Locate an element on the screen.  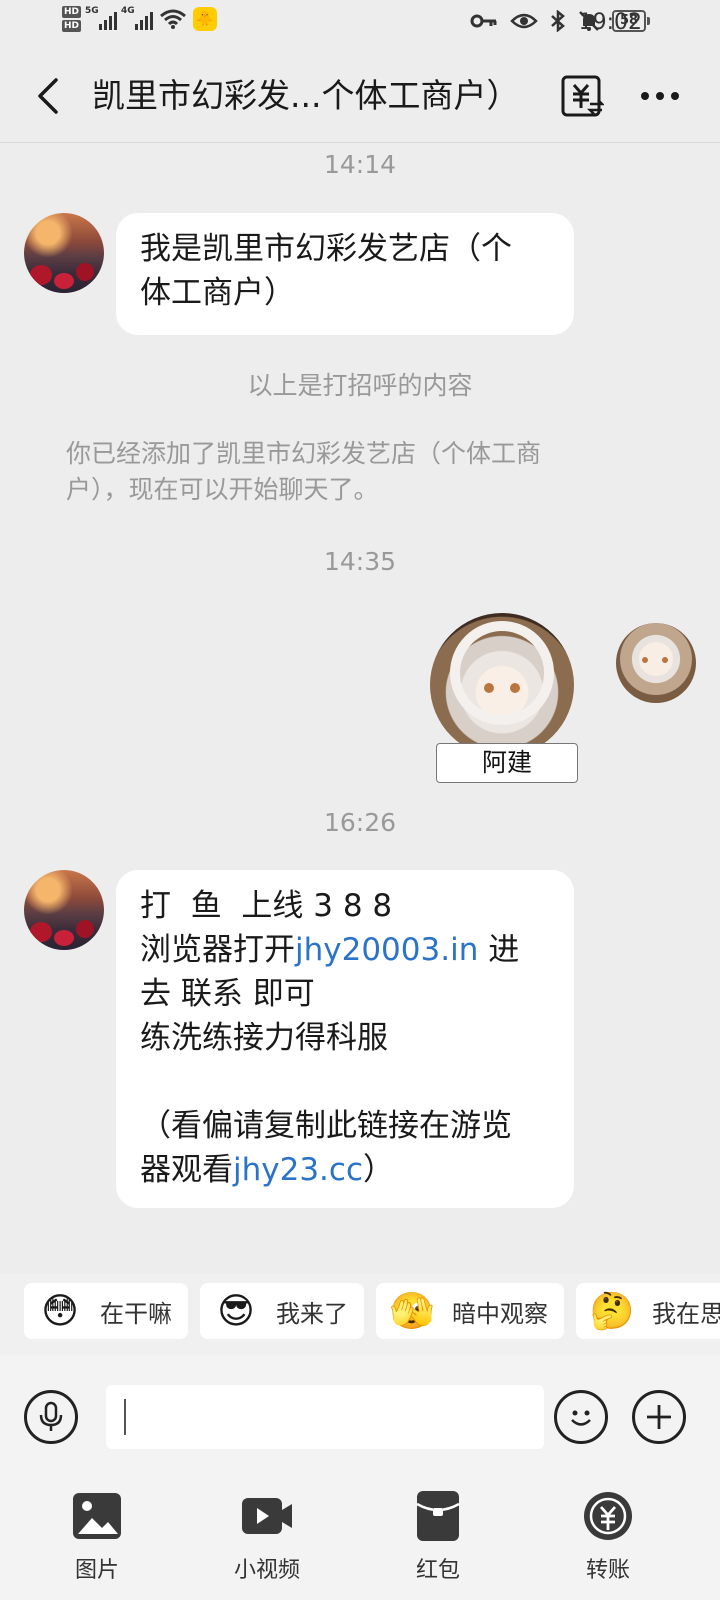
sticker-thinking-icon: 🤔 is located at coordinates (612, 1311).